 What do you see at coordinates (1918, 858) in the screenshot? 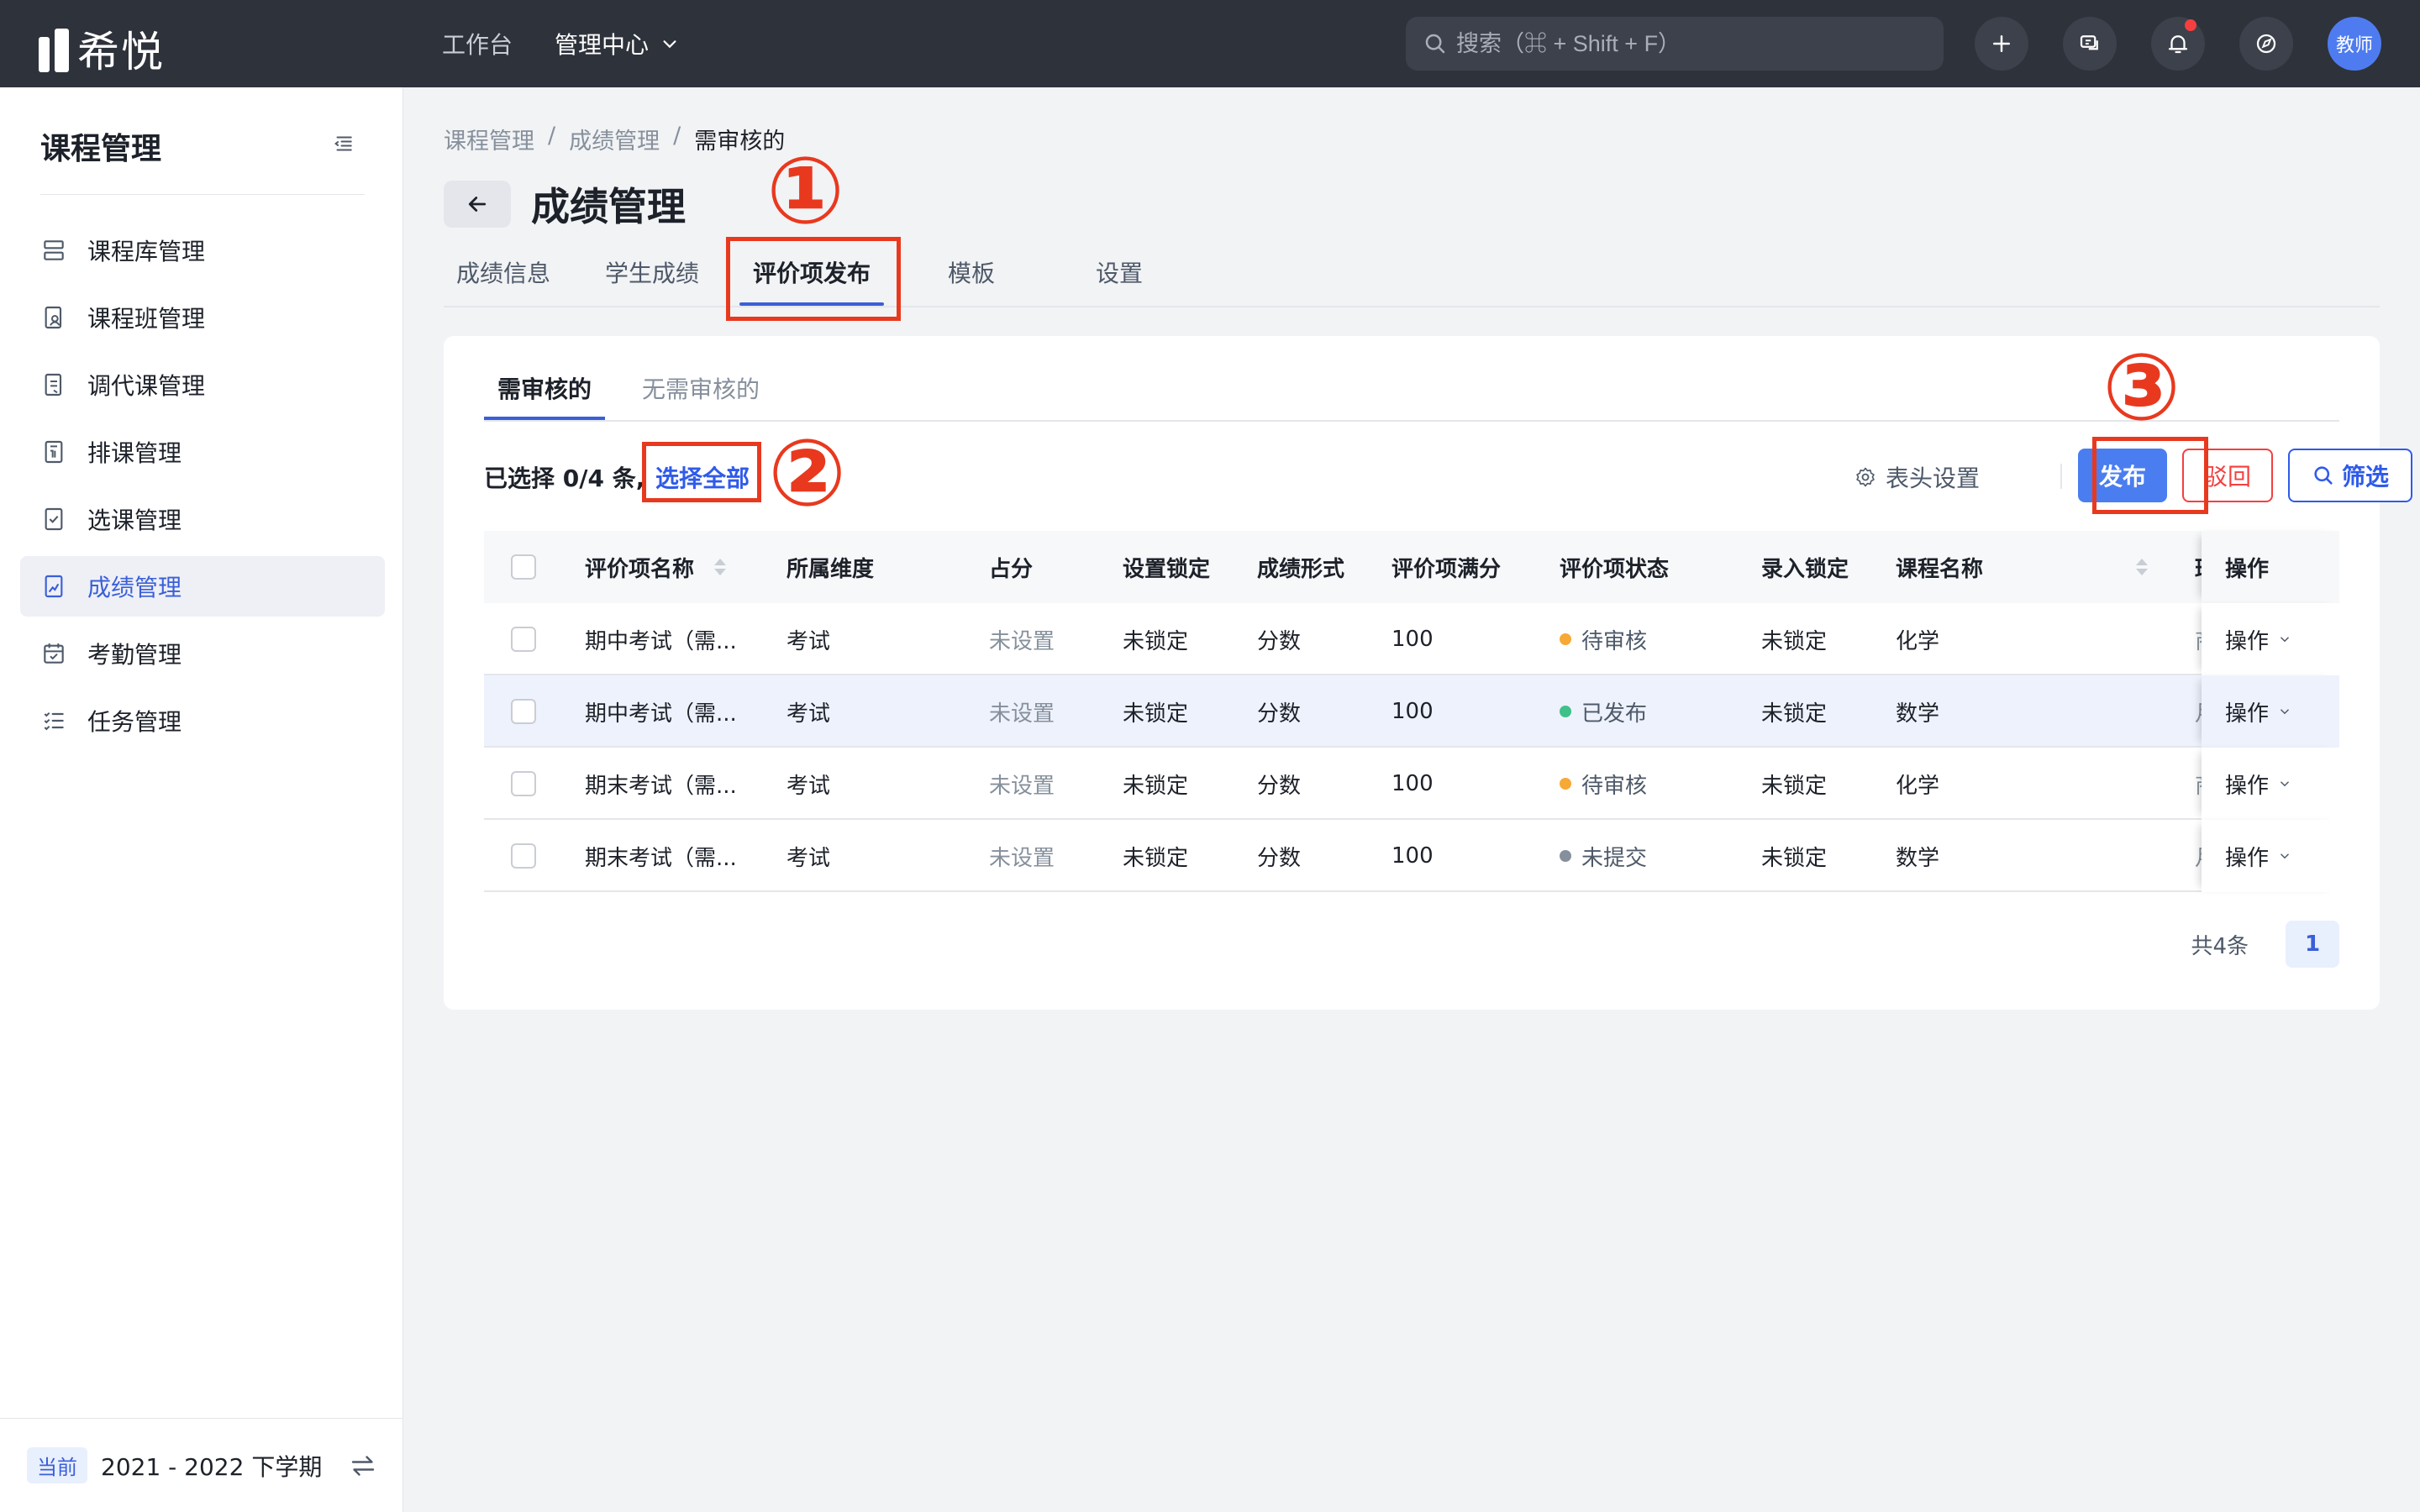
I see `cell-course: 数学` at bounding box center [1918, 858].